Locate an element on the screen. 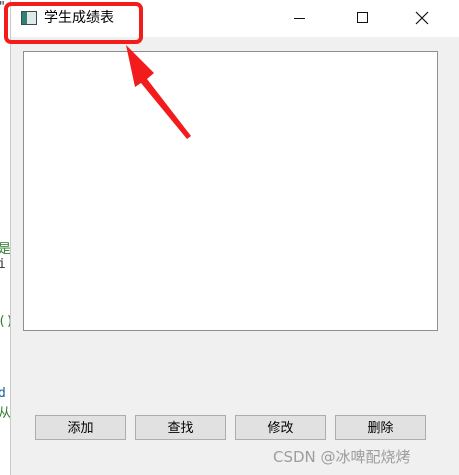  background-code-editor: " 是 i () d 从 is located at coordinates (5, 237).